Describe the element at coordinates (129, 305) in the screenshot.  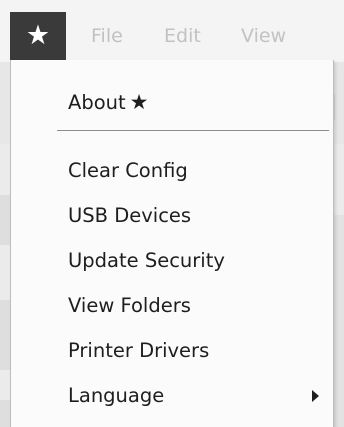
I see `menu-item-label: View Folders` at that location.